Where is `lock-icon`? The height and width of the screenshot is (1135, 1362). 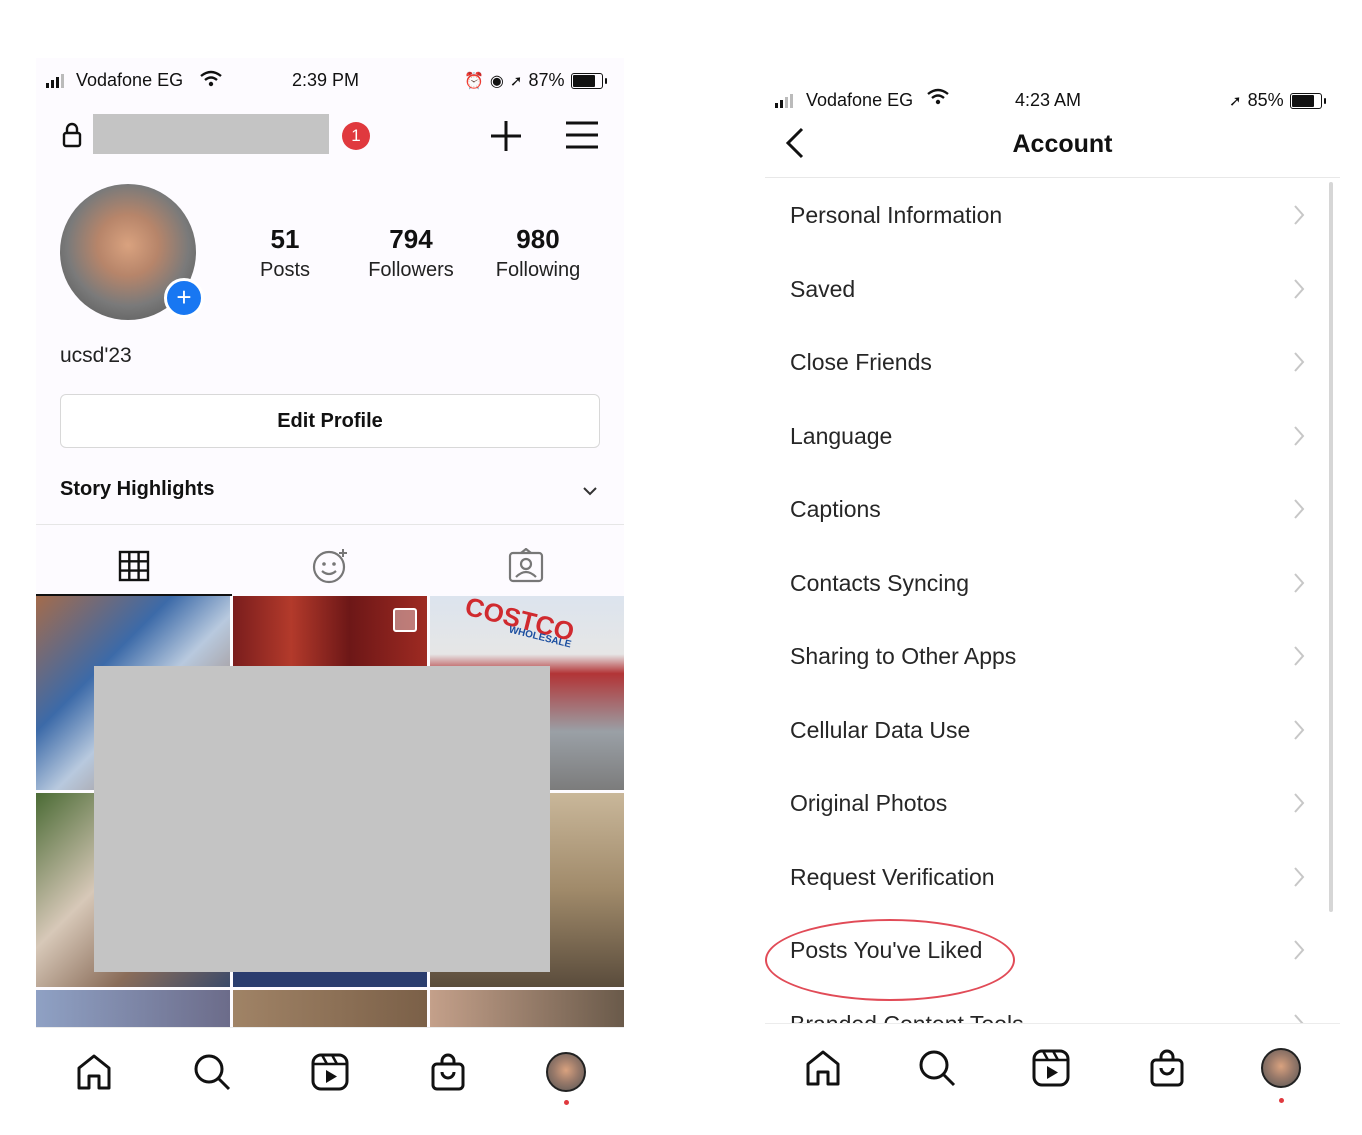
lock-icon is located at coordinates (72, 135).